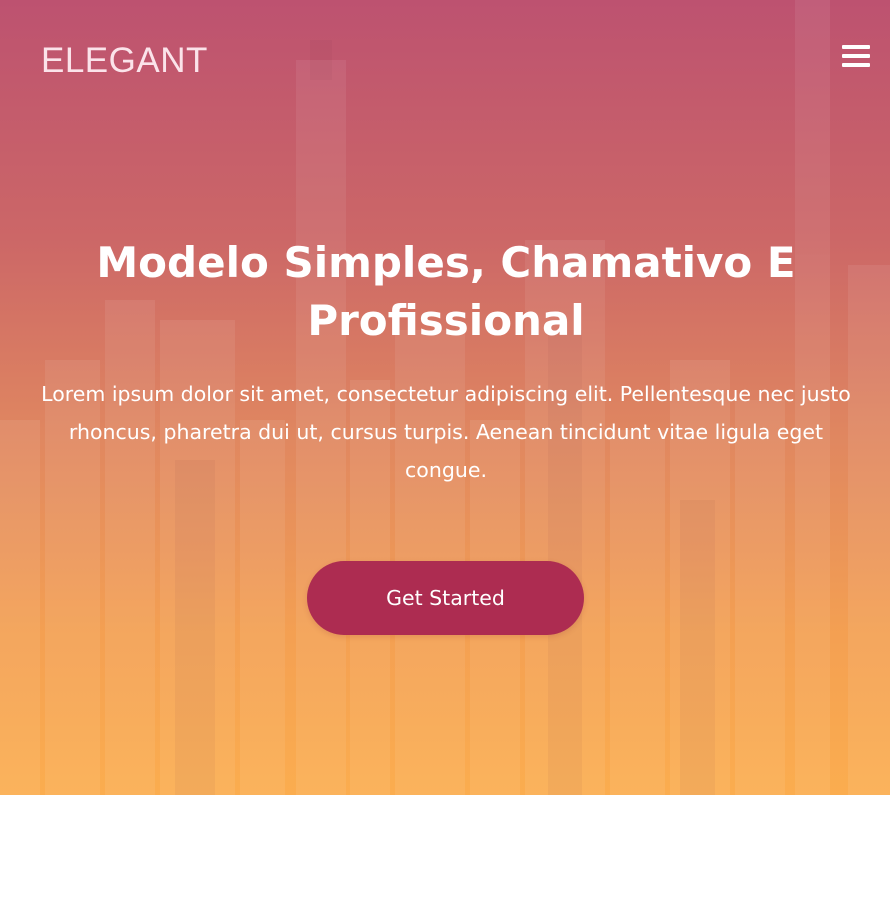 The image size is (890, 900). I want to click on get-started-button: Get Started, so click(445, 598).